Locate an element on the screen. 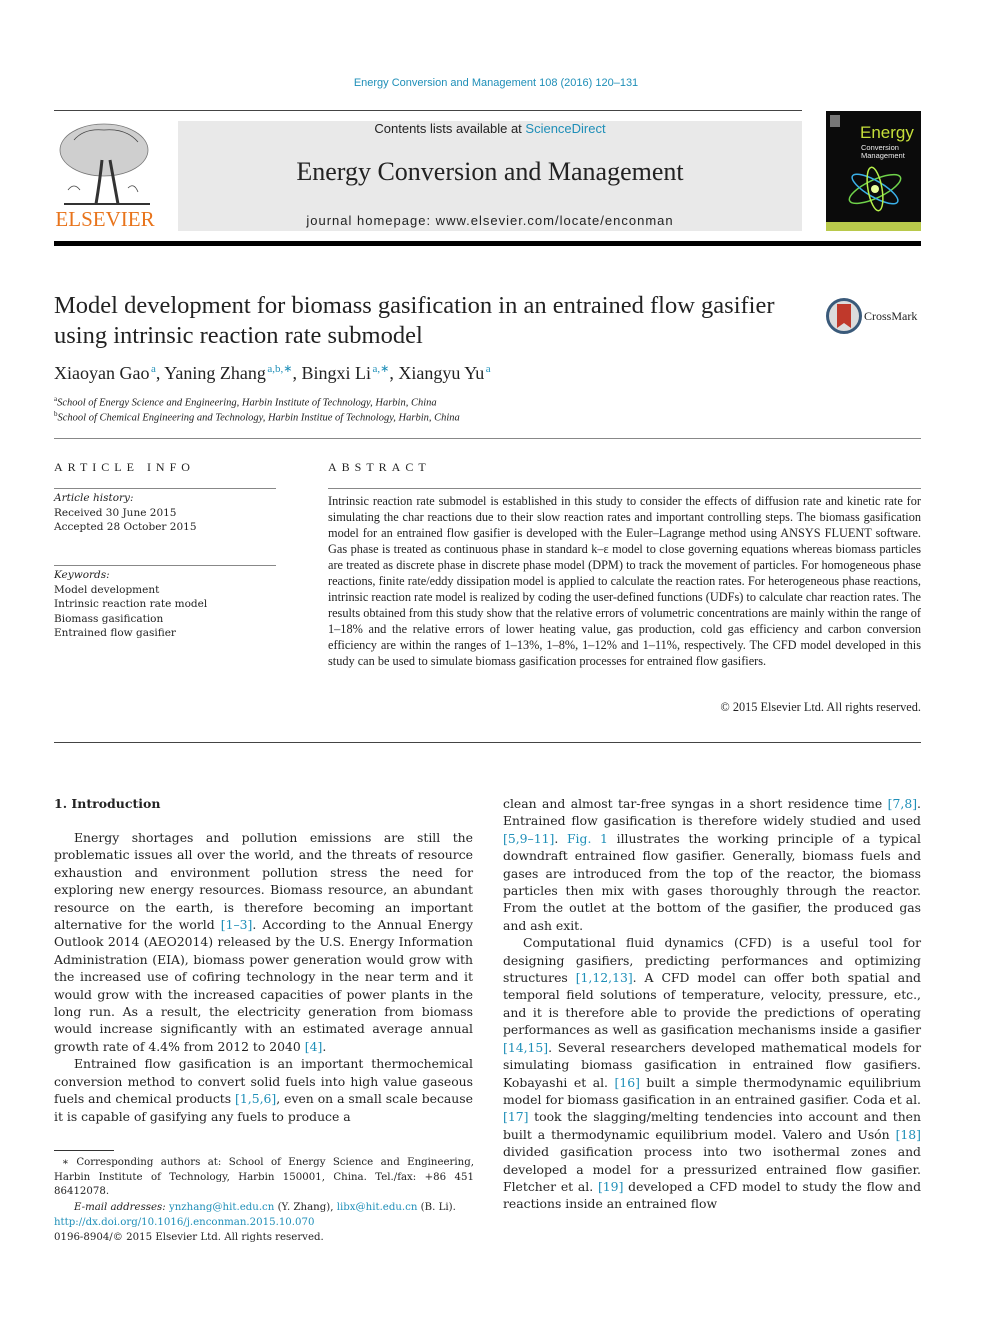  email-owner: (B. Li). is located at coordinates (436, 1207).